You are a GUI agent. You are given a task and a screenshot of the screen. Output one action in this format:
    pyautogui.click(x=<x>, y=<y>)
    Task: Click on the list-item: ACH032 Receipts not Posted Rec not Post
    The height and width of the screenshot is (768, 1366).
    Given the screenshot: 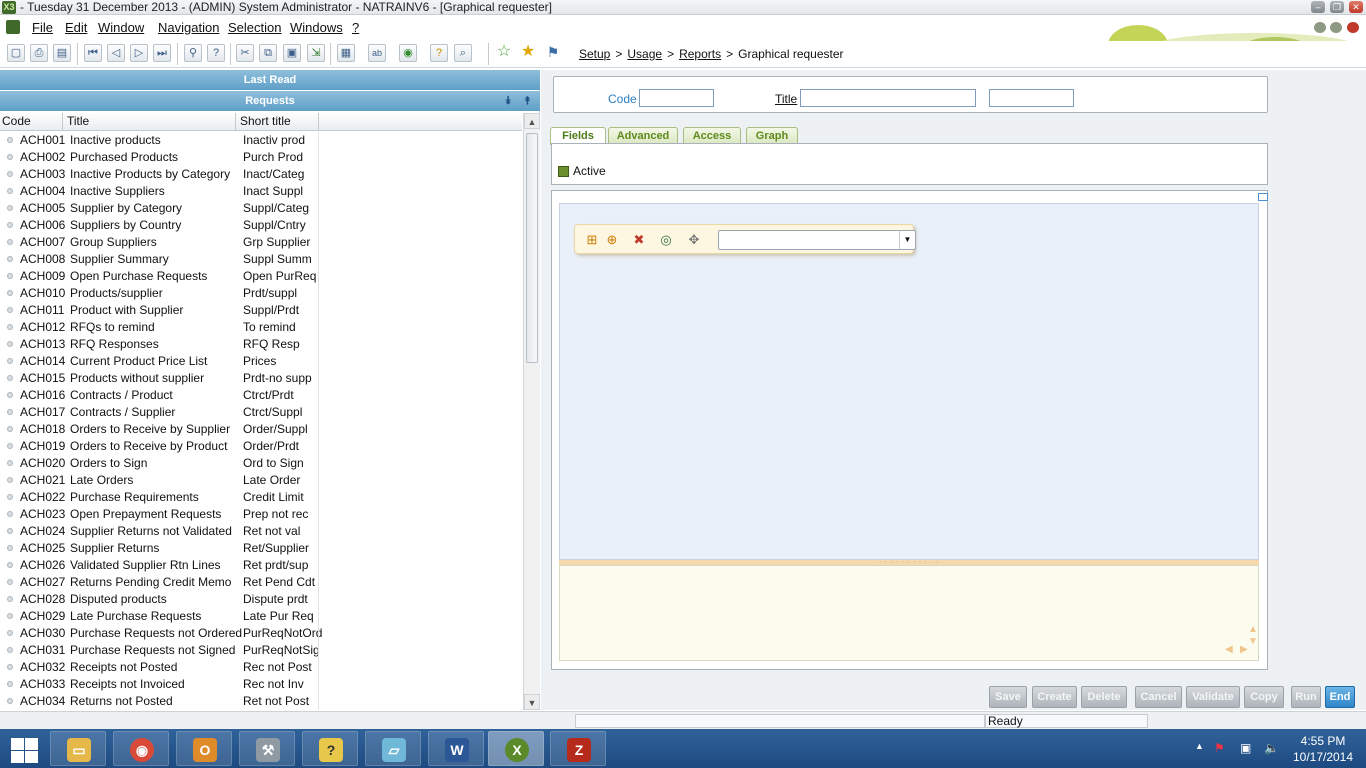 What is the action you would take?
    pyautogui.click(x=261, y=667)
    